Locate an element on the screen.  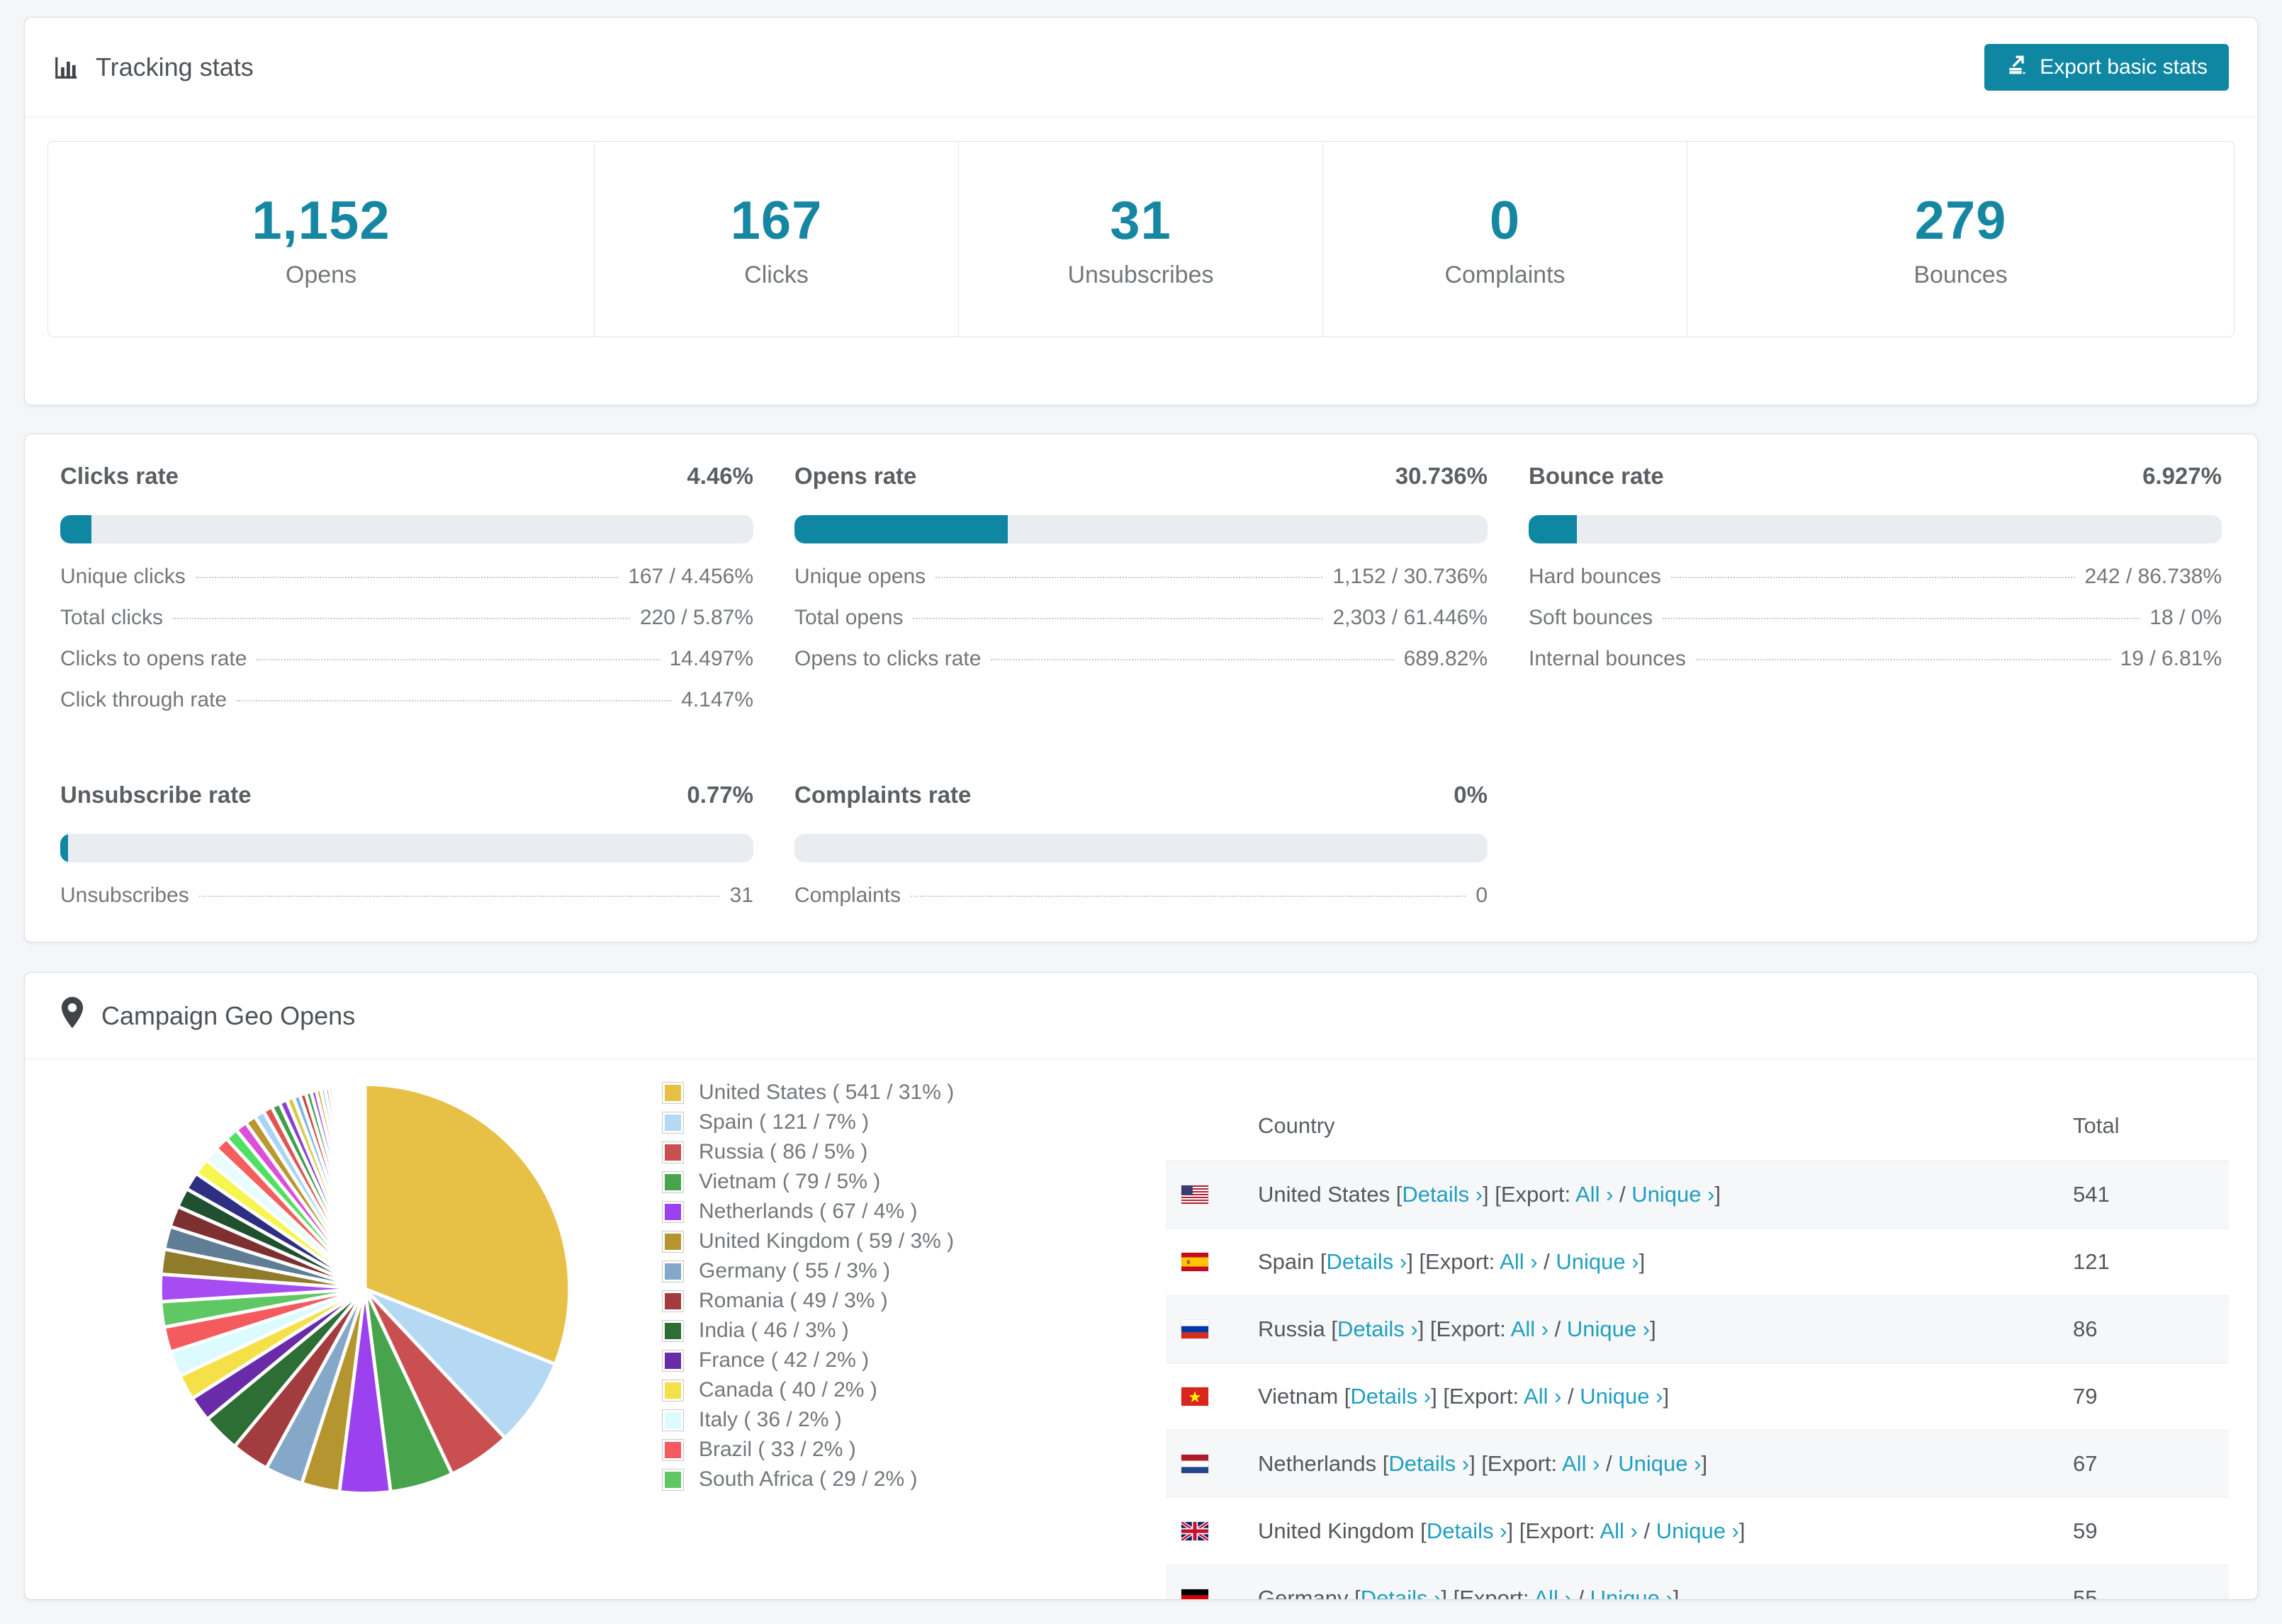
rate-detail-label: Soft bounces is located at coordinates (1591, 618).